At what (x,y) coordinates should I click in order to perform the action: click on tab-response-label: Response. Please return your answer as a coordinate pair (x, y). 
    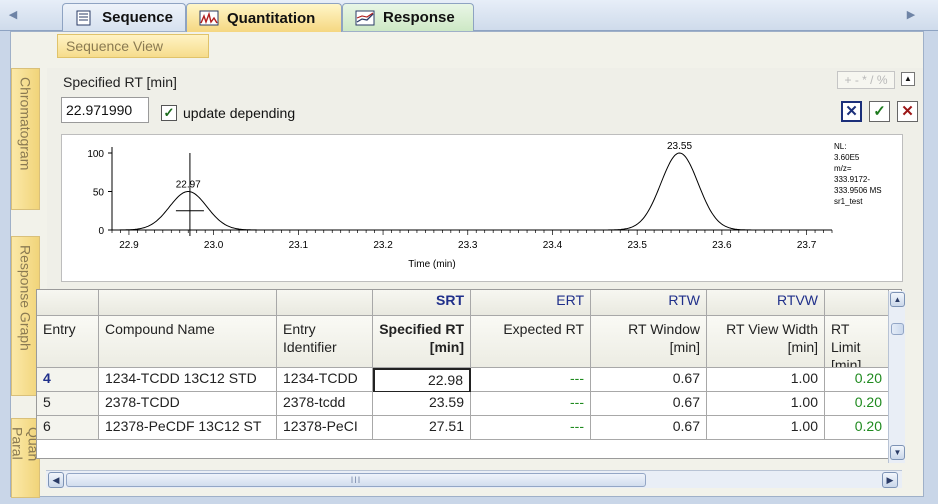
    Looking at the image, I should click on (419, 17).